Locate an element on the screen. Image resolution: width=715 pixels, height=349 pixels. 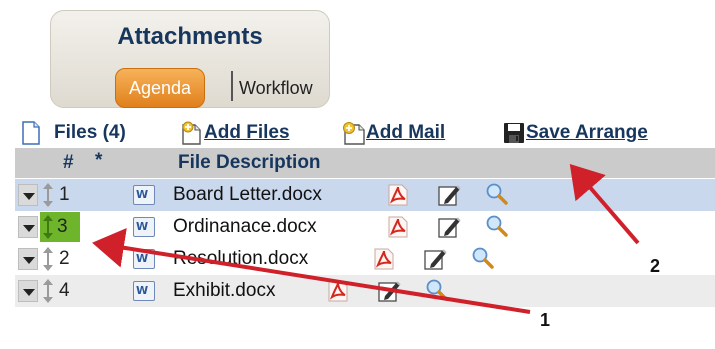
add-files-button: Add Files is located at coordinates (235, 133).